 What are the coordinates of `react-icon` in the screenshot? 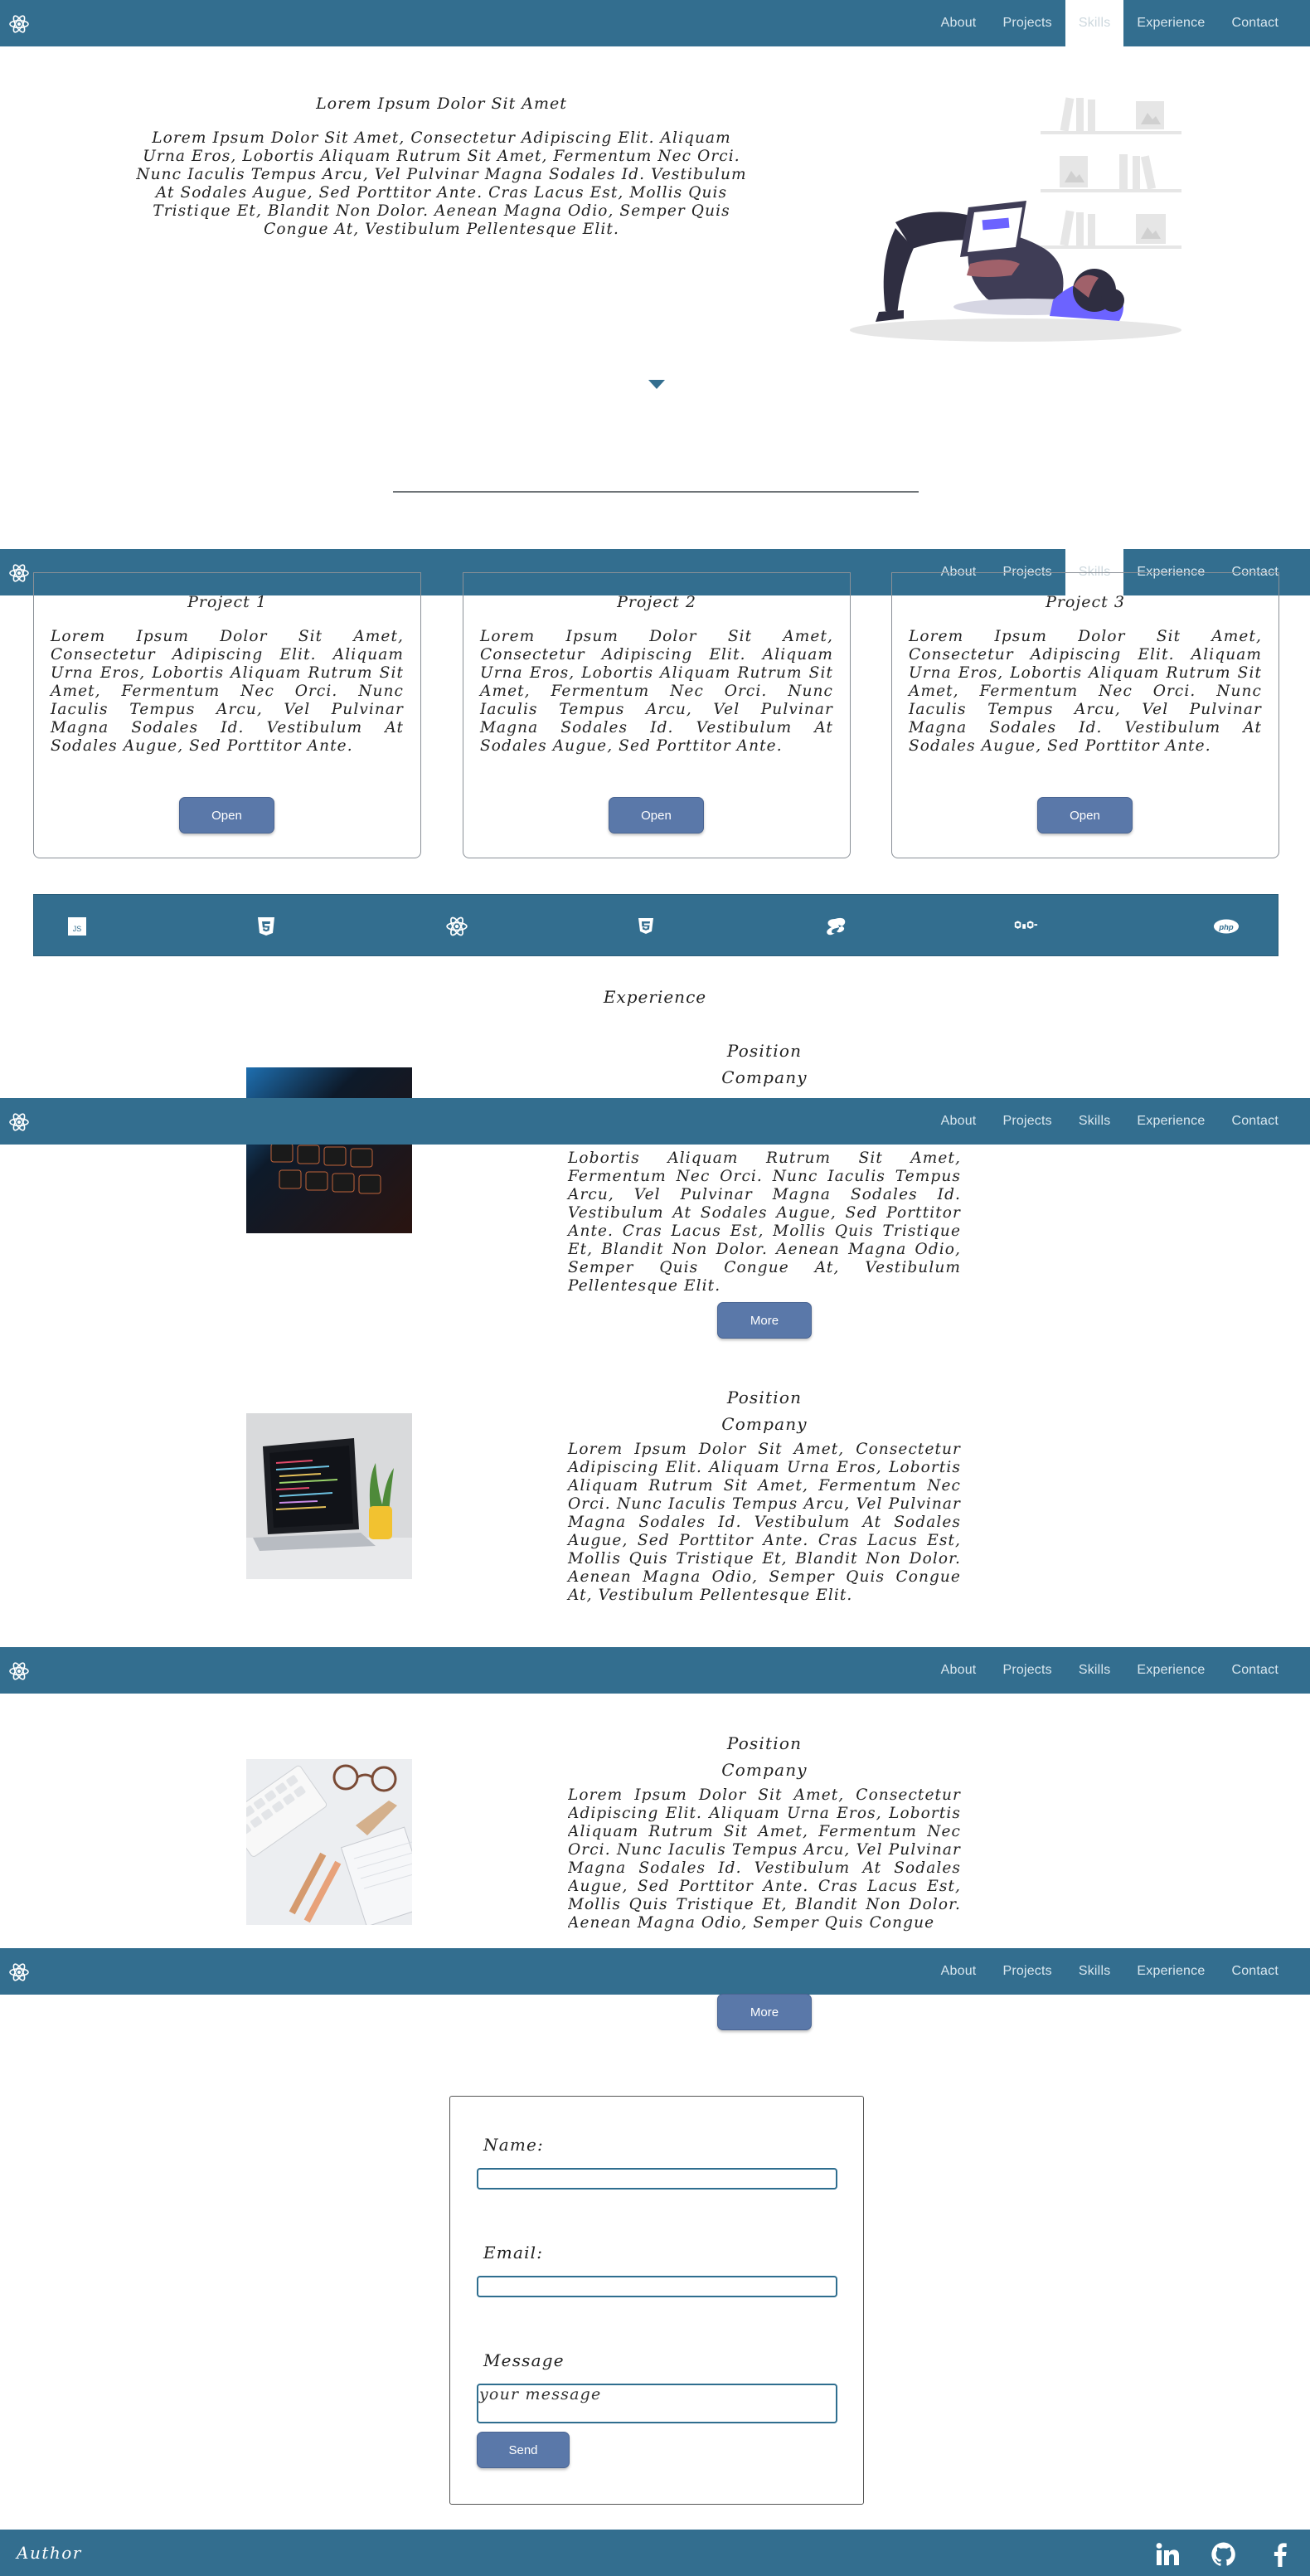 It's located at (457, 926).